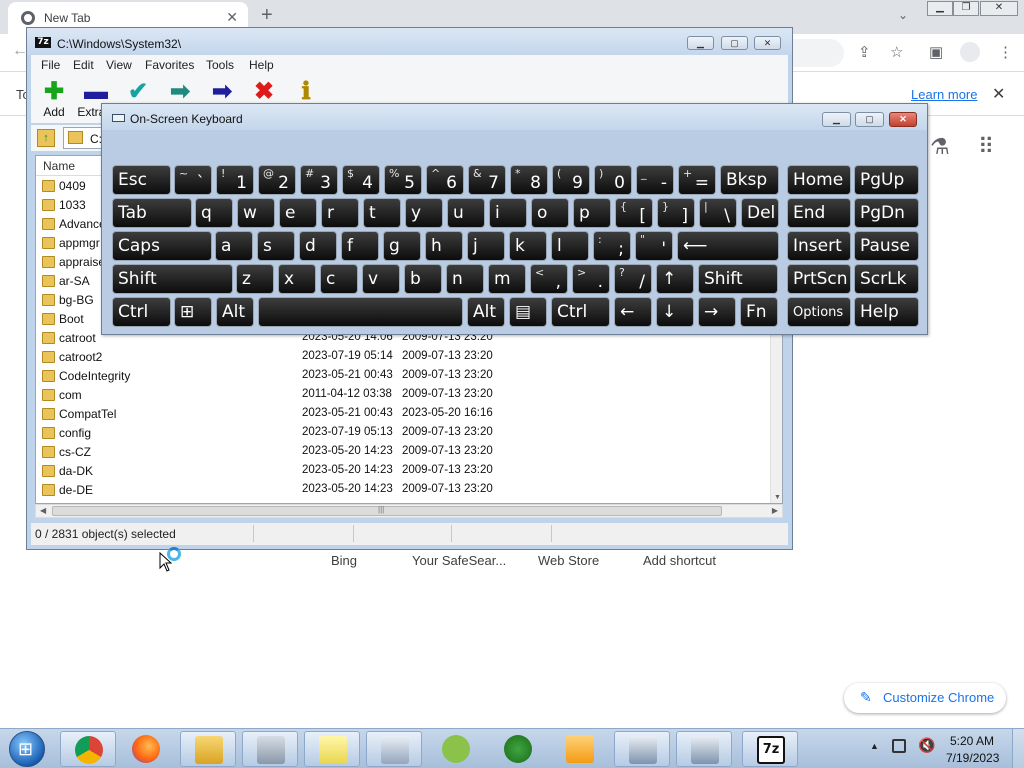 This screenshot has height=768, width=1024. I want to click on key: >., so click(591, 279).